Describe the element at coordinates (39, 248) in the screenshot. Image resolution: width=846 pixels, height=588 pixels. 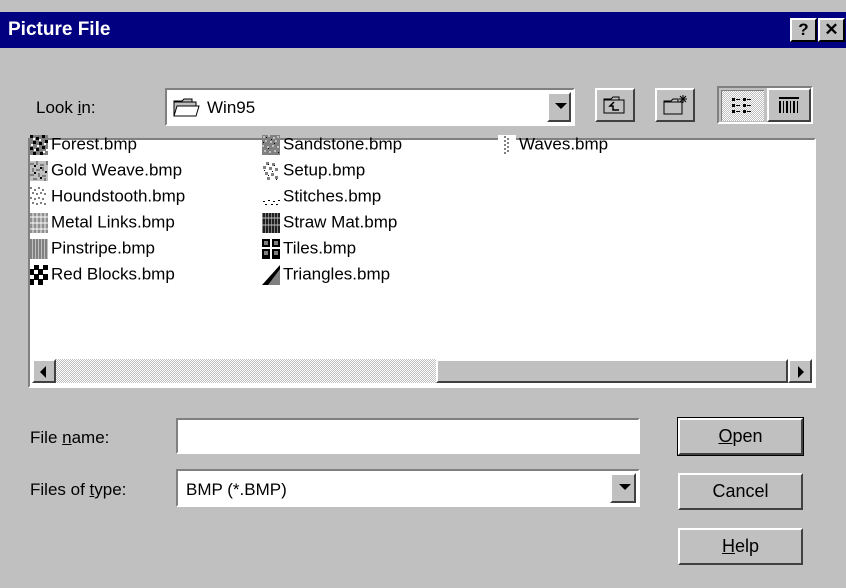
I see `pinstripe-bitmap-icon` at that location.